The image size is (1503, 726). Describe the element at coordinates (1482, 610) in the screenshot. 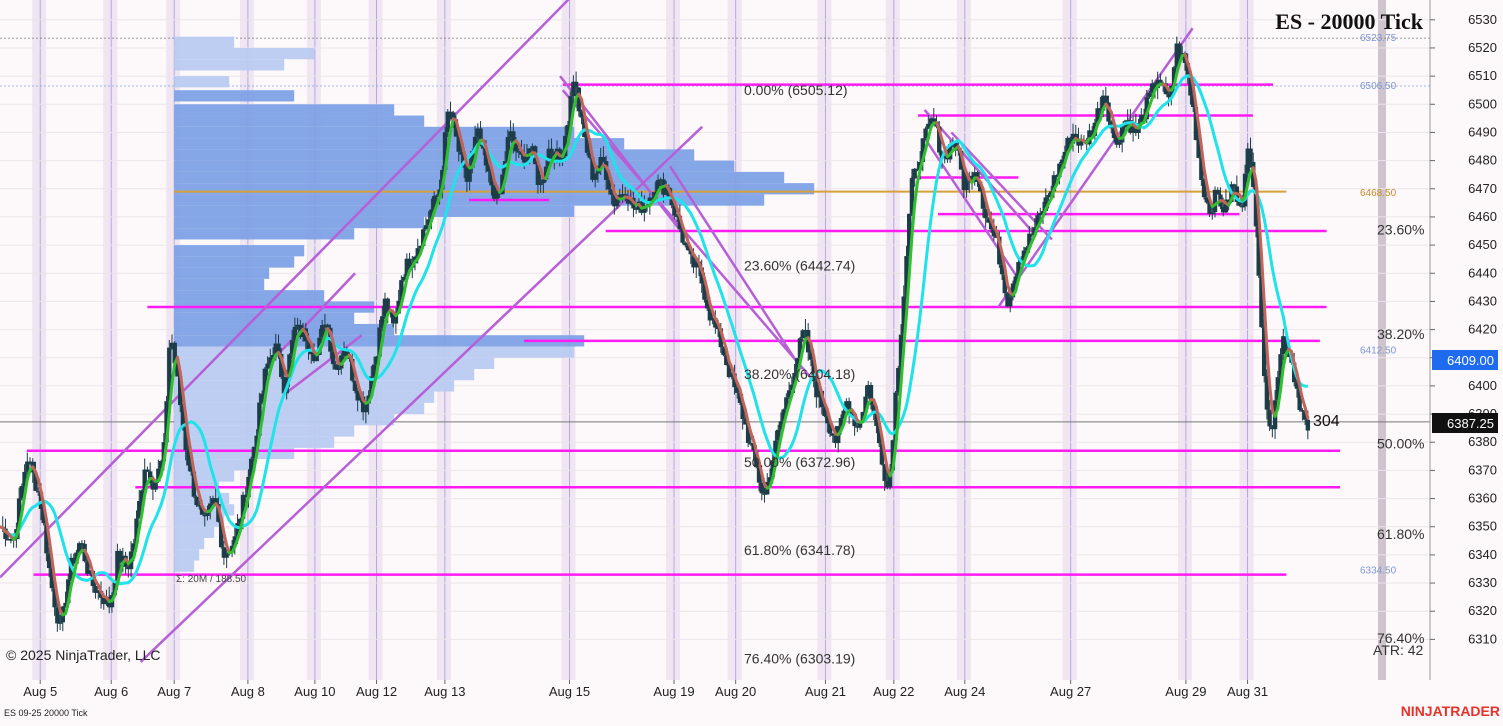

I see `price-tick-label: 6320` at that location.